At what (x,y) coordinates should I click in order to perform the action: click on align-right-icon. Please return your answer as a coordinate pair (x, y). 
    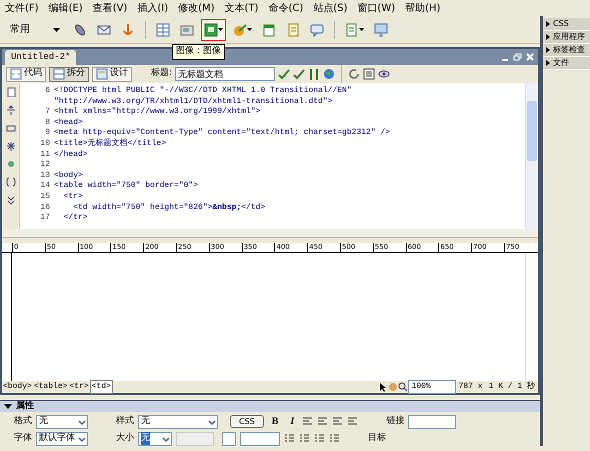
    Looking at the image, I should click on (338, 421).